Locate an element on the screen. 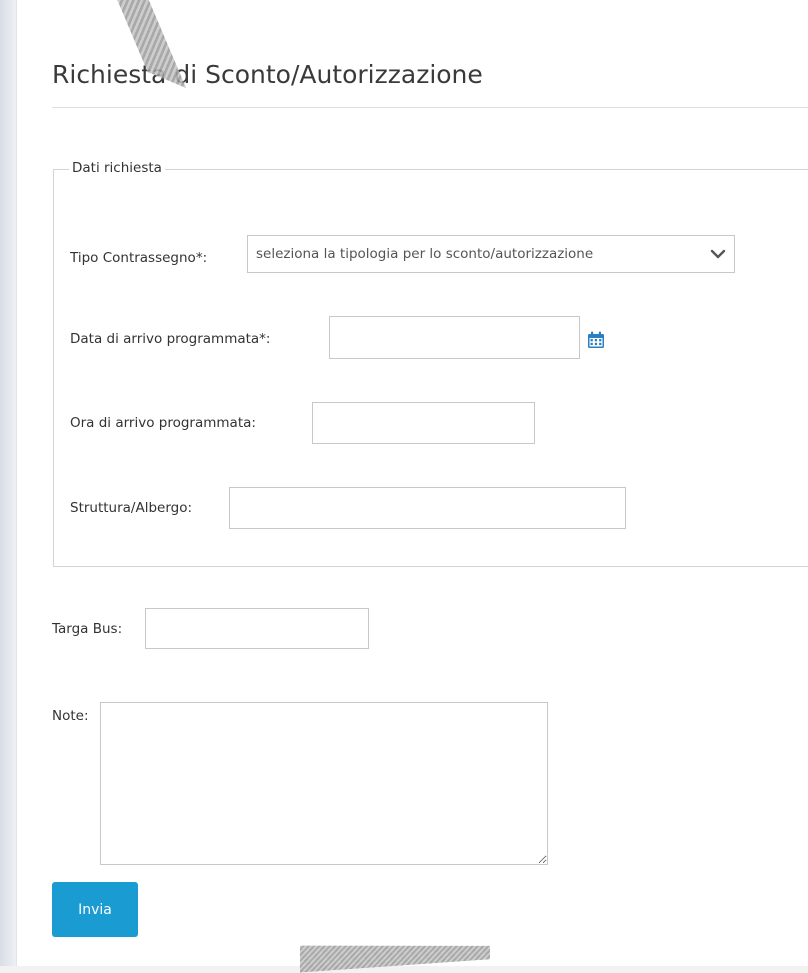 This screenshot has width=808, height=973. note-label: Note: is located at coordinates (70, 716).